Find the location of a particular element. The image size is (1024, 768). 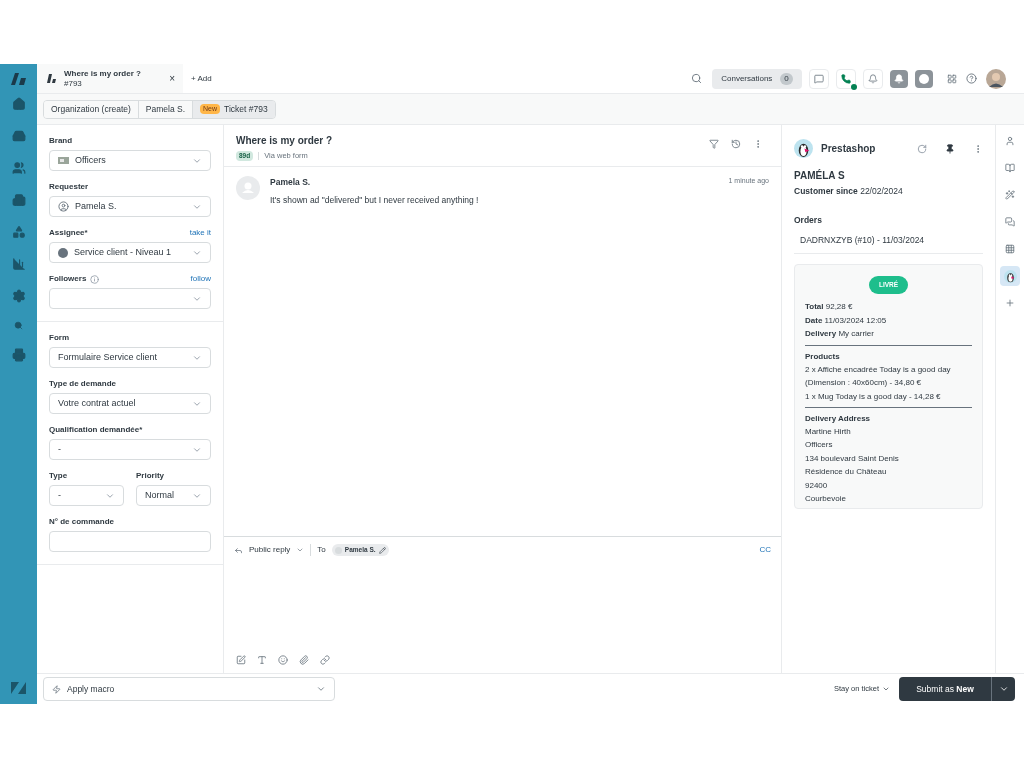

chat-button is located at coordinates (819, 78).